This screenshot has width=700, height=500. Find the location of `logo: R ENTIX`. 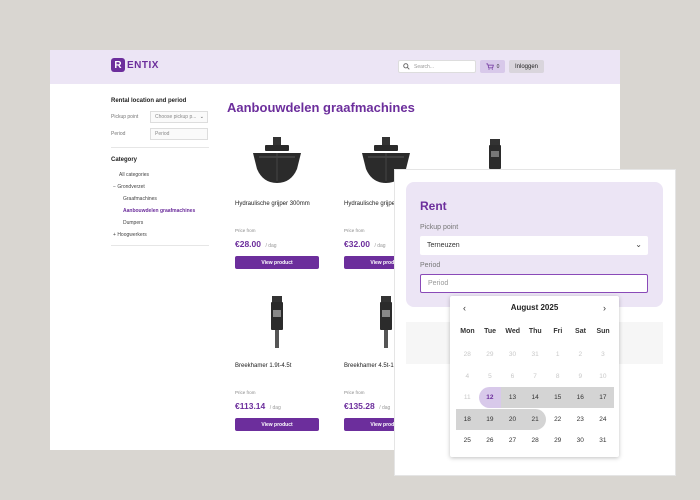

logo: R ENTIX is located at coordinates (135, 65).